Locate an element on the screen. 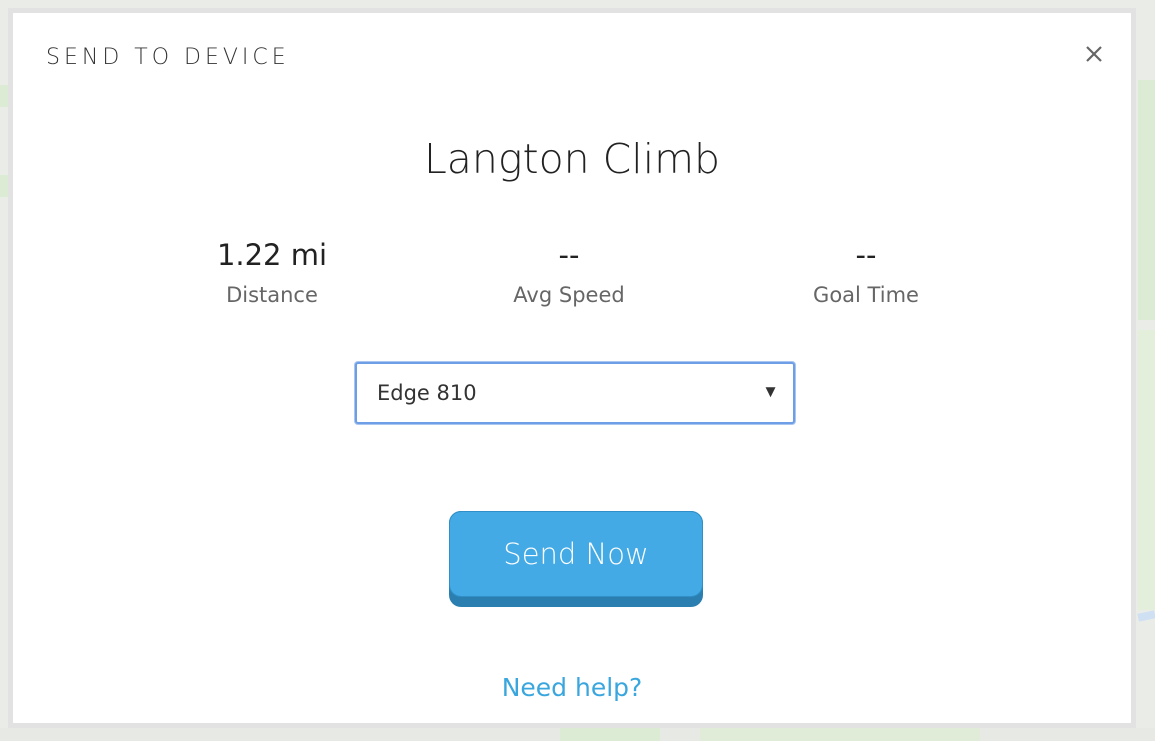  stat-label: Goal Time is located at coordinates (866, 295).